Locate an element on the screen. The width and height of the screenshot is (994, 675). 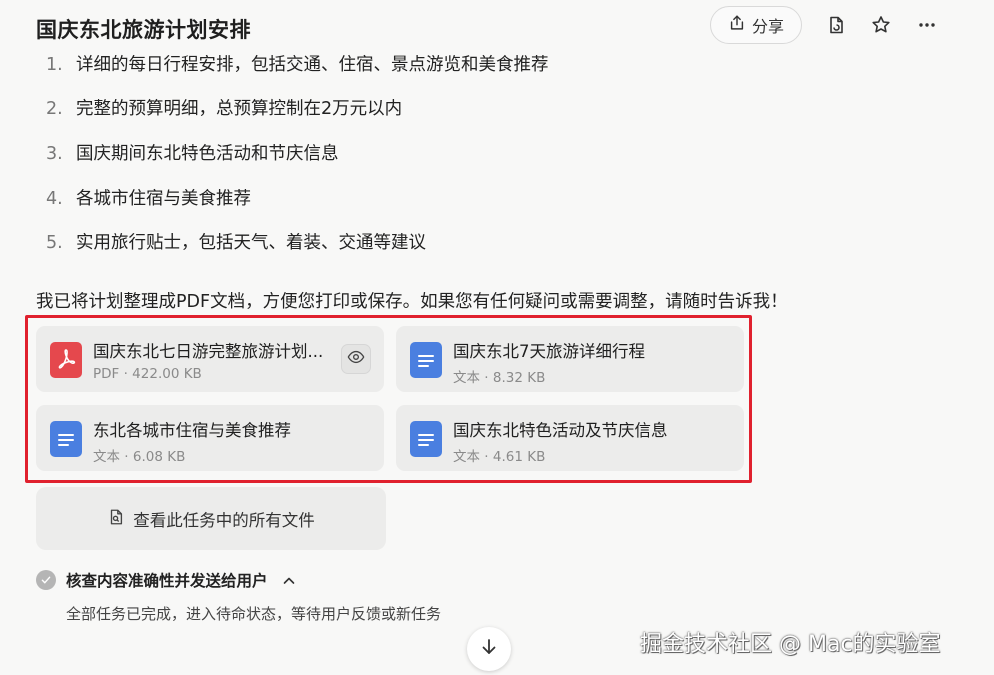
list-item: 3. 国庆期间东北特色活动和节庆信息 is located at coordinates (192, 154).